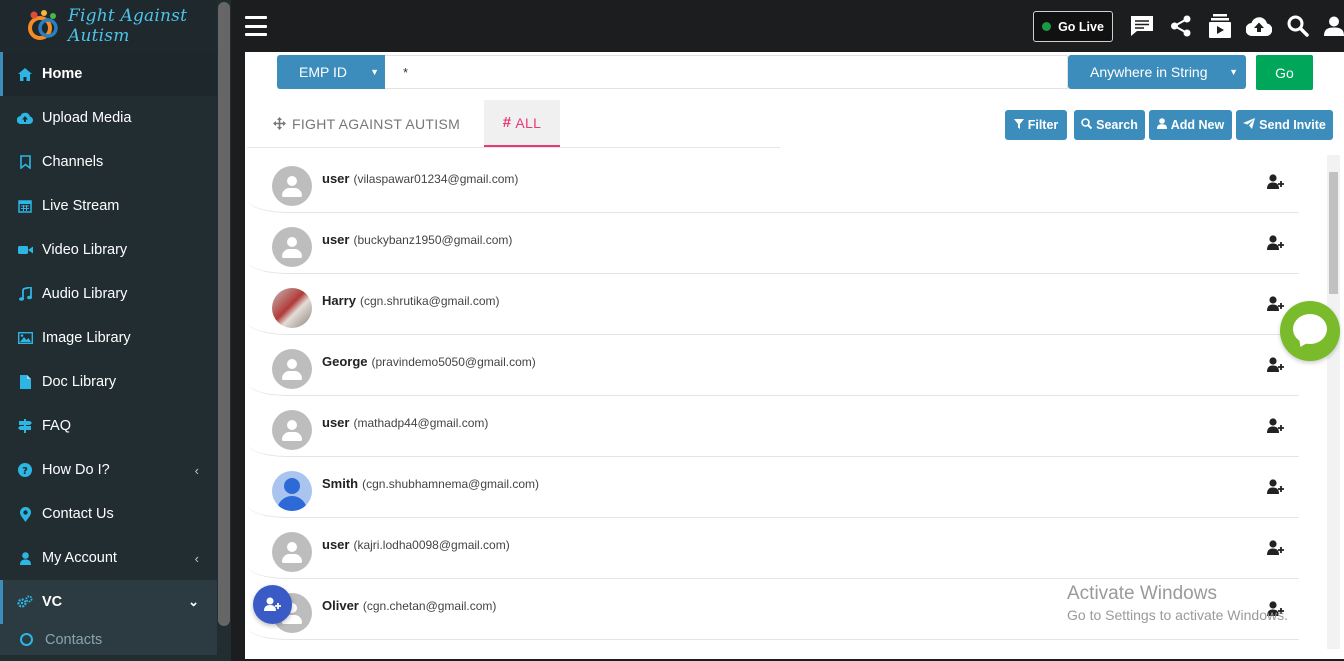 Image resolution: width=1344 pixels, height=661 pixels. I want to click on chevron-left-icon: ‹, so click(196, 558).